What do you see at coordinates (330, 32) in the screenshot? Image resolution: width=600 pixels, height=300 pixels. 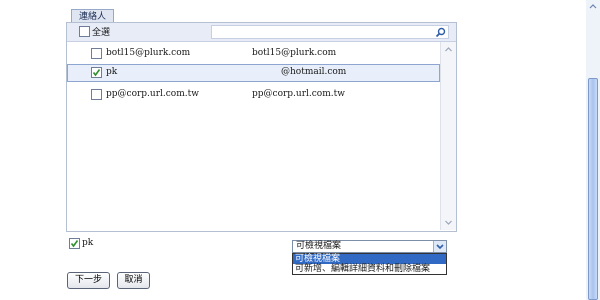 I see `search-input` at bounding box center [330, 32].